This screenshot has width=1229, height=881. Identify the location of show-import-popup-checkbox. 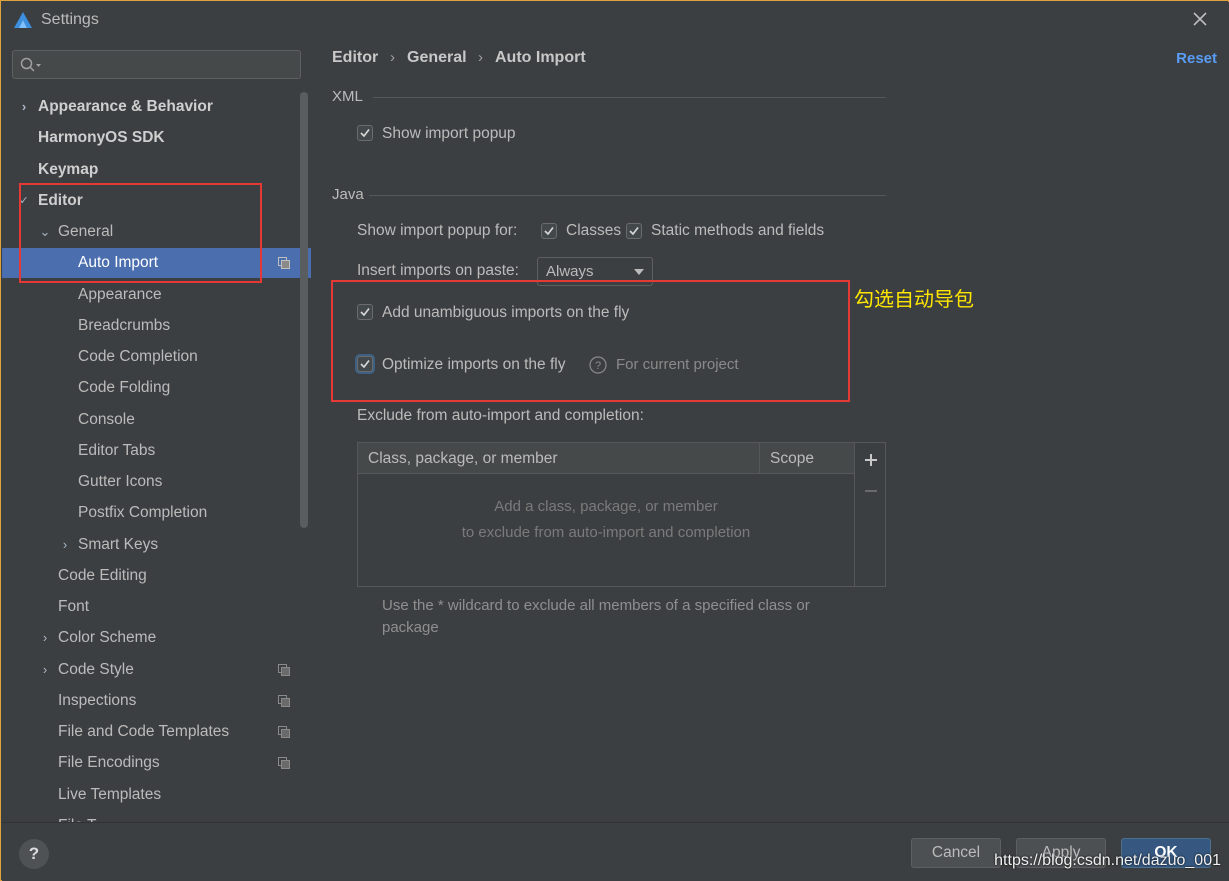
(365, 133).